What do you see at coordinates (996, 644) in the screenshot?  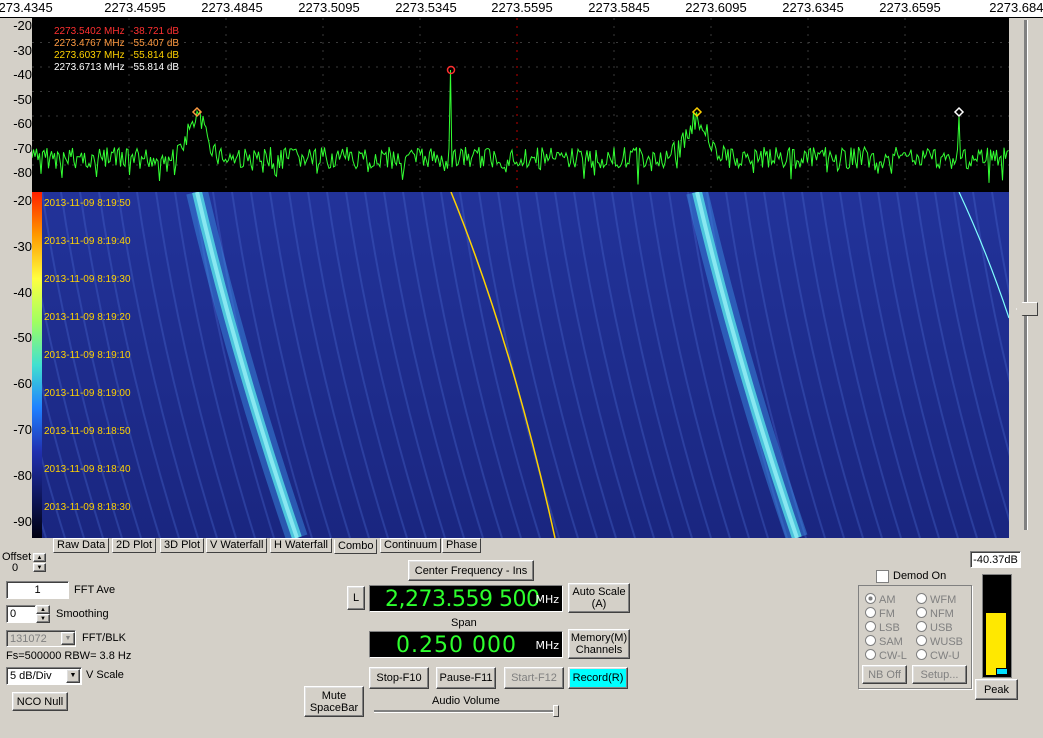 I see `signal-meter-fill` at bounding box center [996, 644].